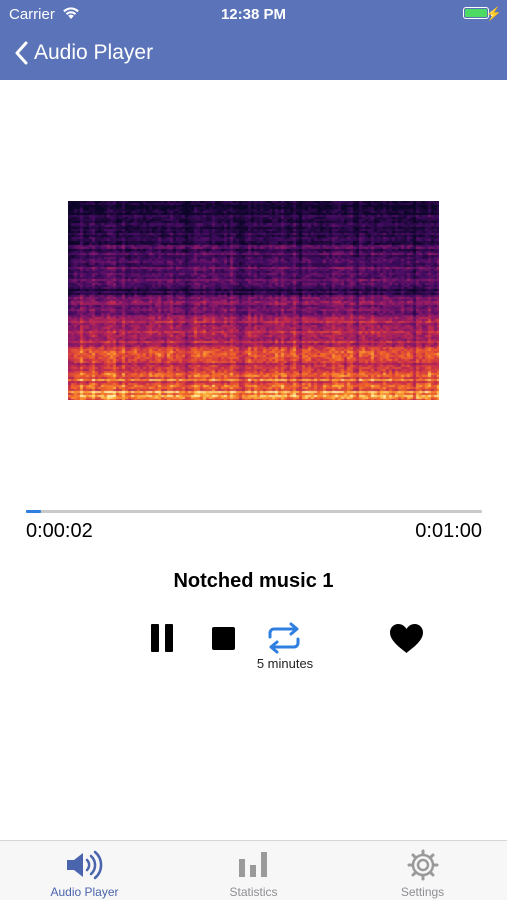 This screenshot has height=901, width=507. I want to click on navigation-header: Carrier 12:38 PM ⚡ Audio Player, so click(253, 40).